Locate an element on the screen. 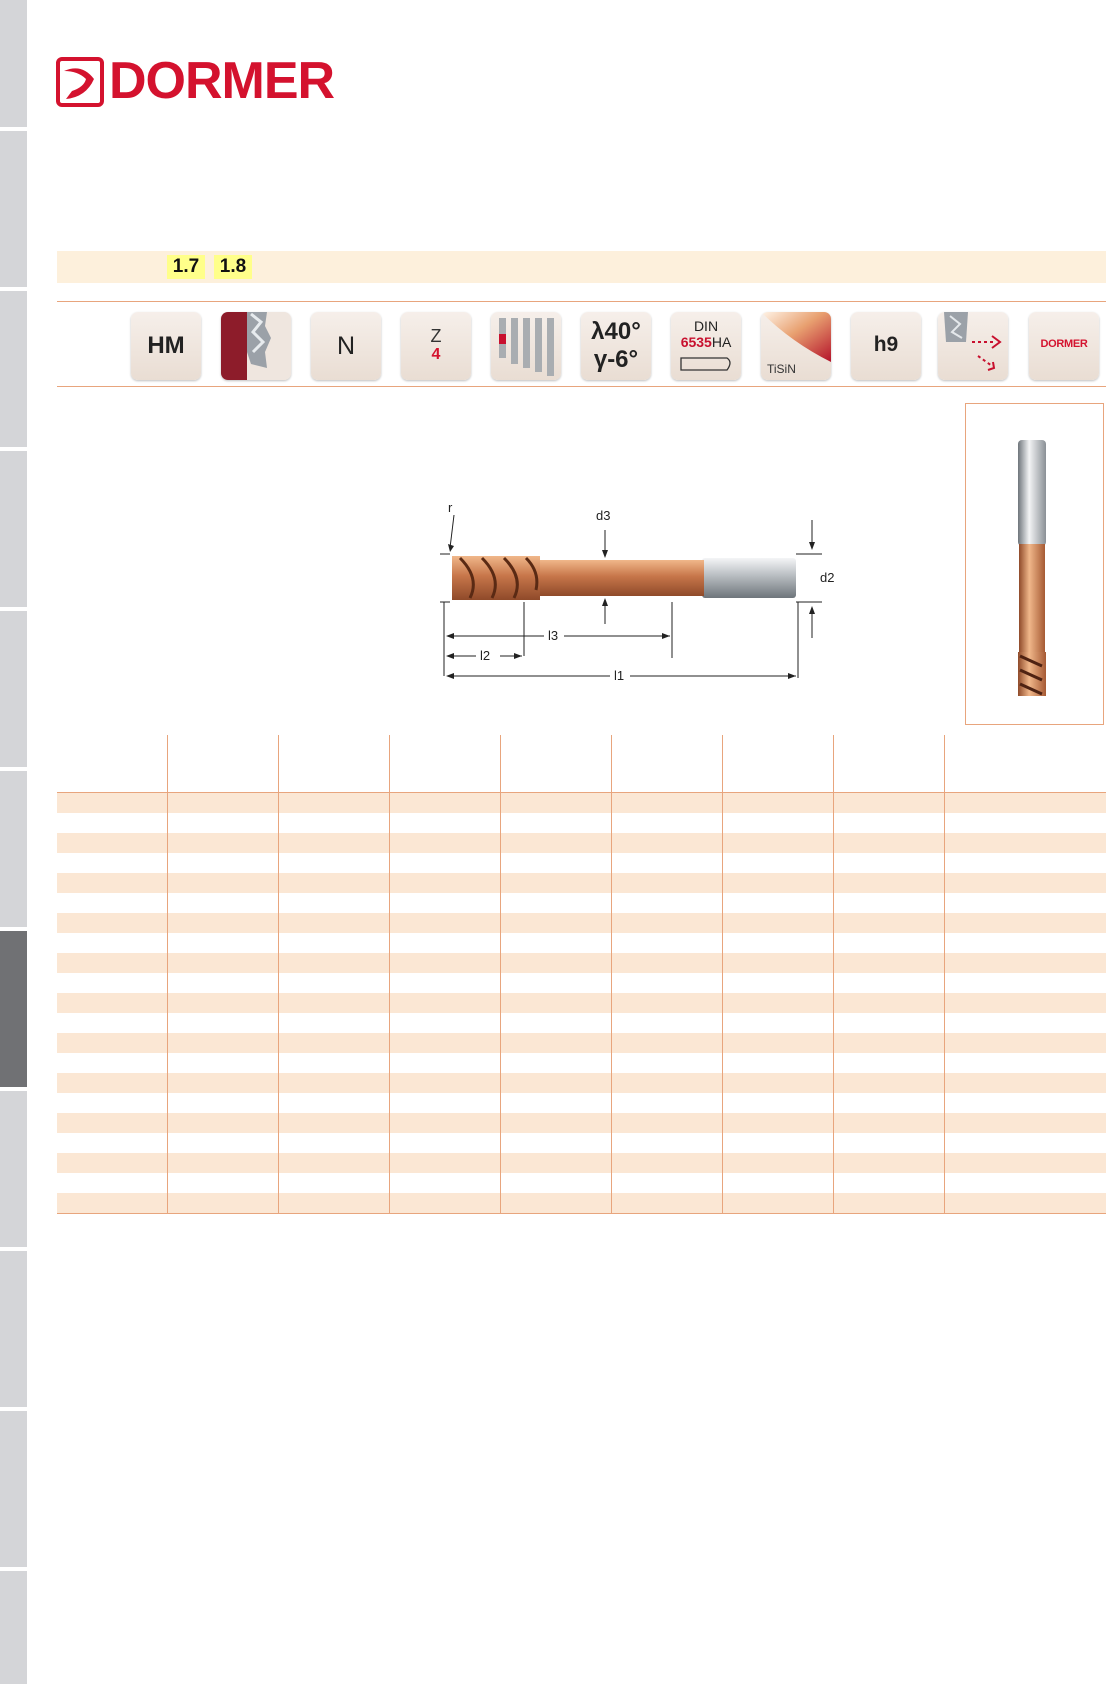  flute-count-value: 4 is located at coordinates (436, 354).